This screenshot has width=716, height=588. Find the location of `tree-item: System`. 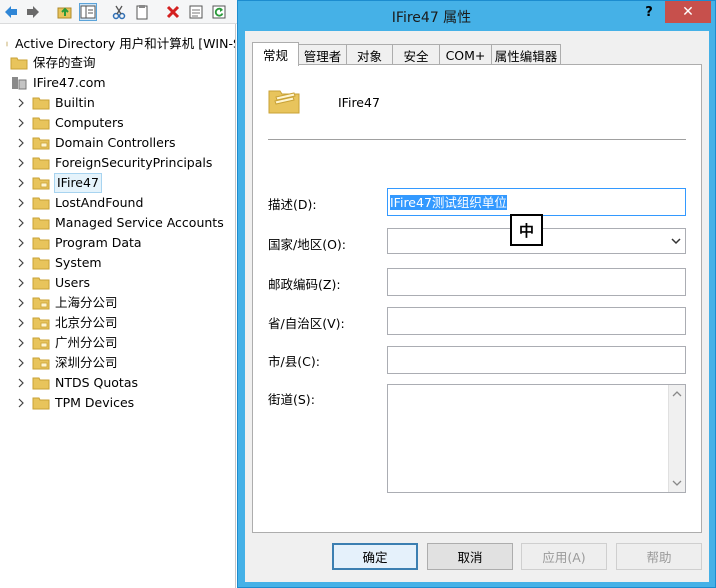

tree-item: System is located at coordinates (59, 263).